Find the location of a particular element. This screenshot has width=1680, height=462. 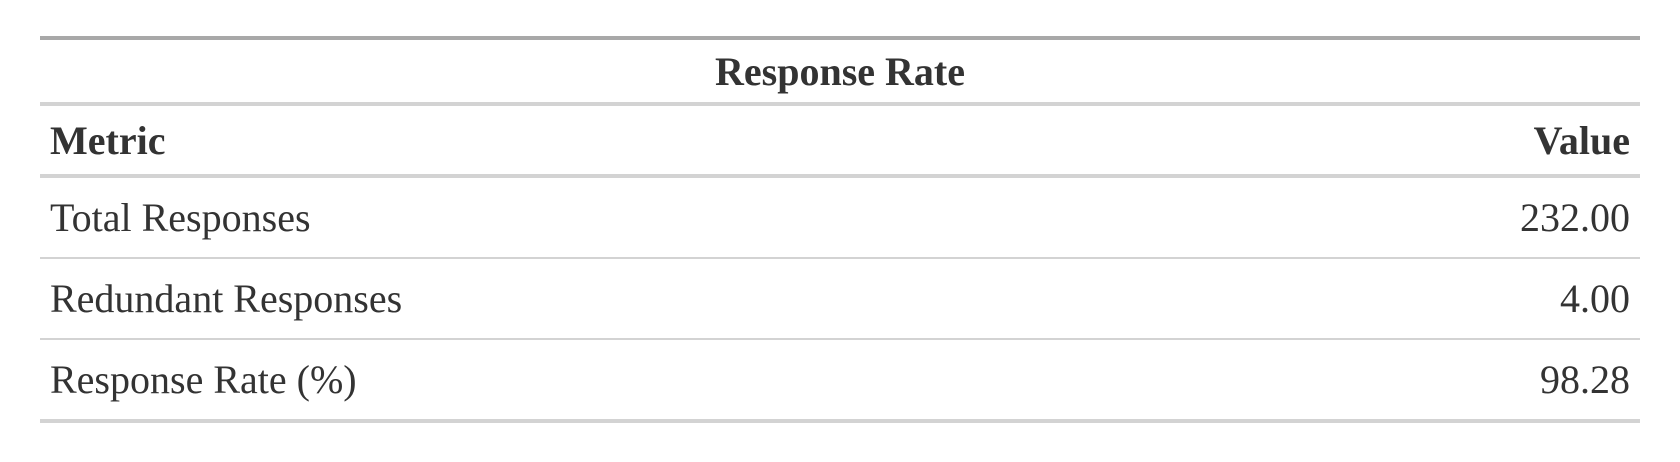

column-header-metric: Metric is located at coordinates (633, 141).